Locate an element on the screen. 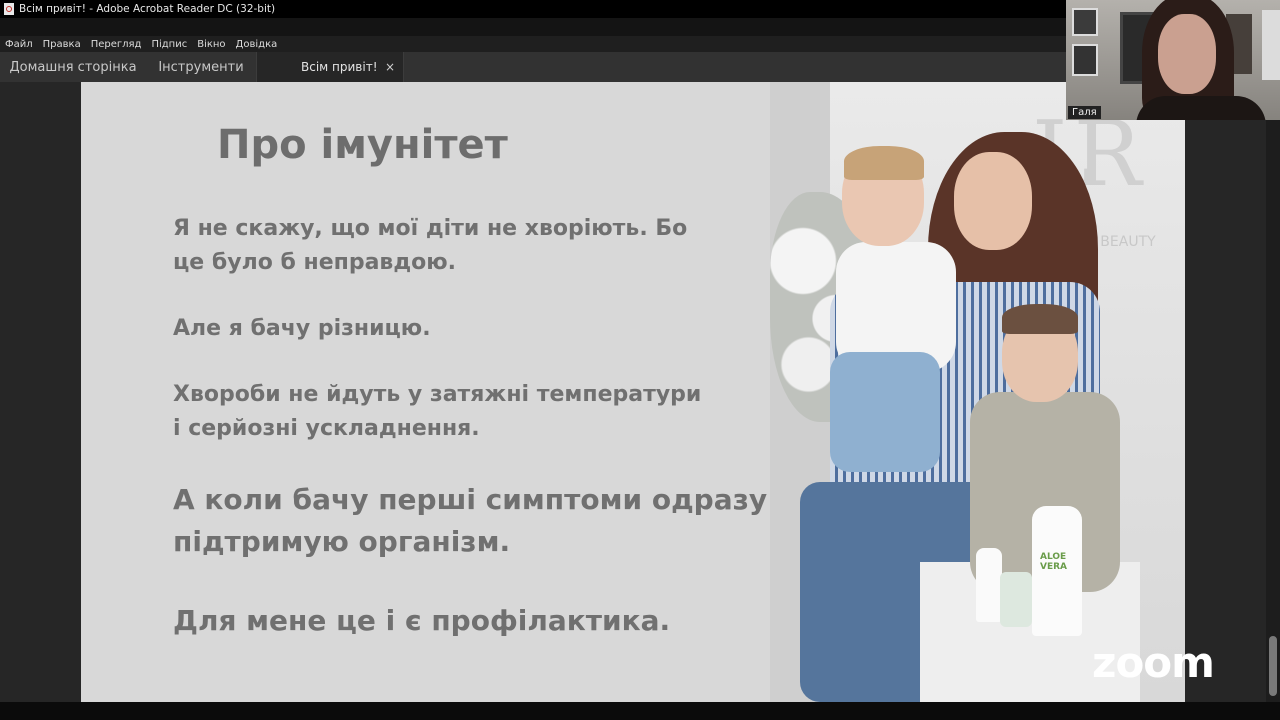  mother-face is located at coordinates (993, 201).